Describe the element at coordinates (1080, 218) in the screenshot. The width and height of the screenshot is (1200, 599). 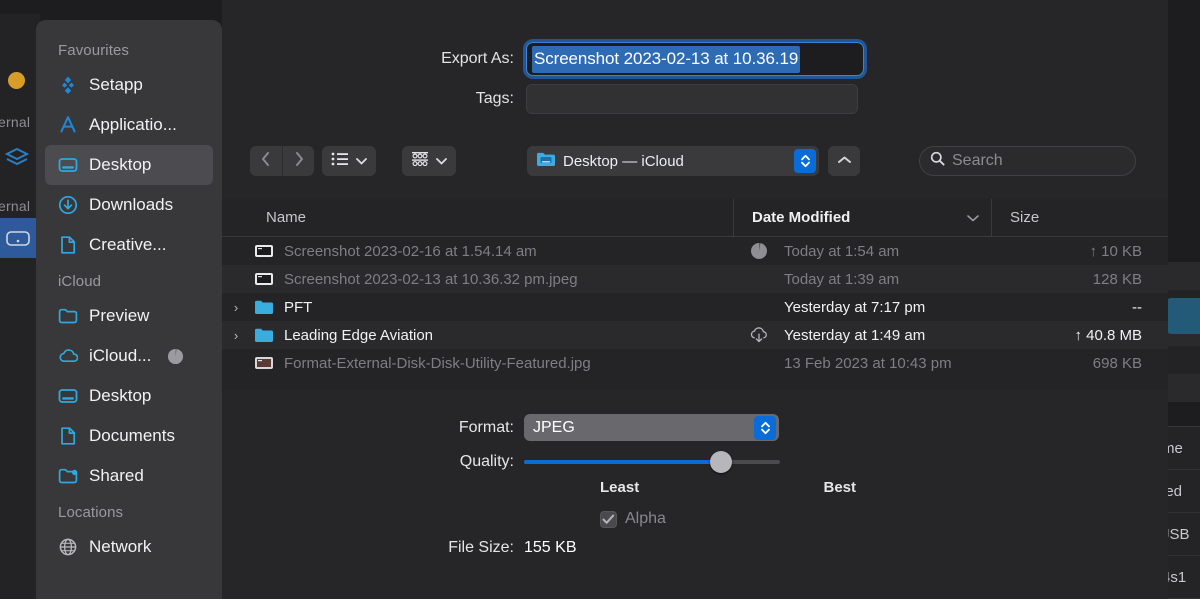
I see `column-header-size: Size` at that location.